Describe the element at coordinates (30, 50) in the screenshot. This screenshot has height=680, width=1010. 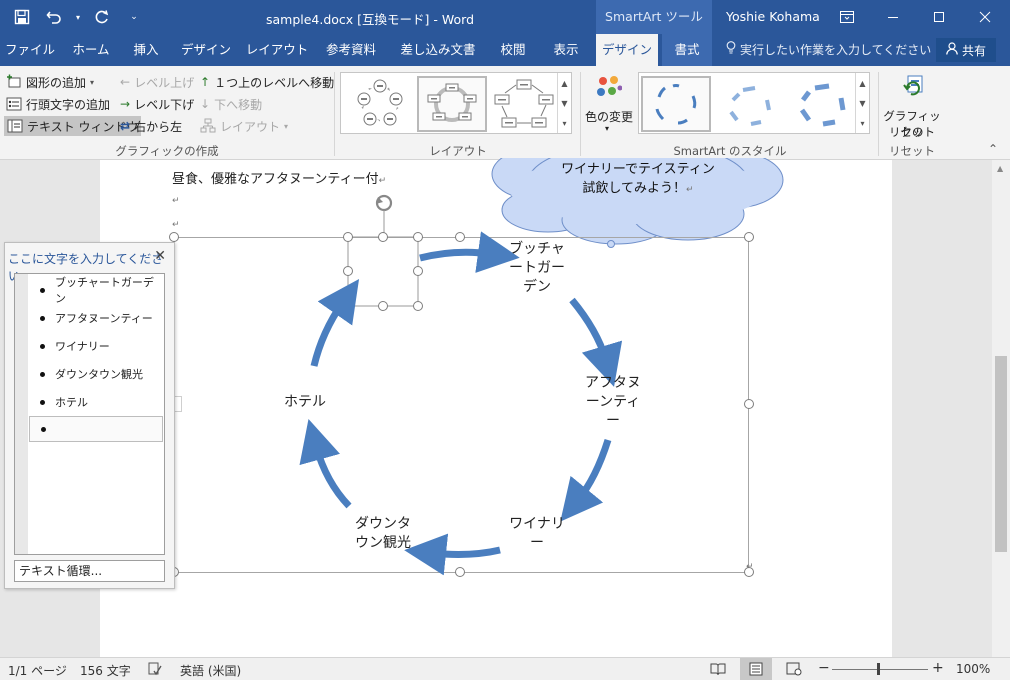
I see `tab-file: ファイル` at that location.